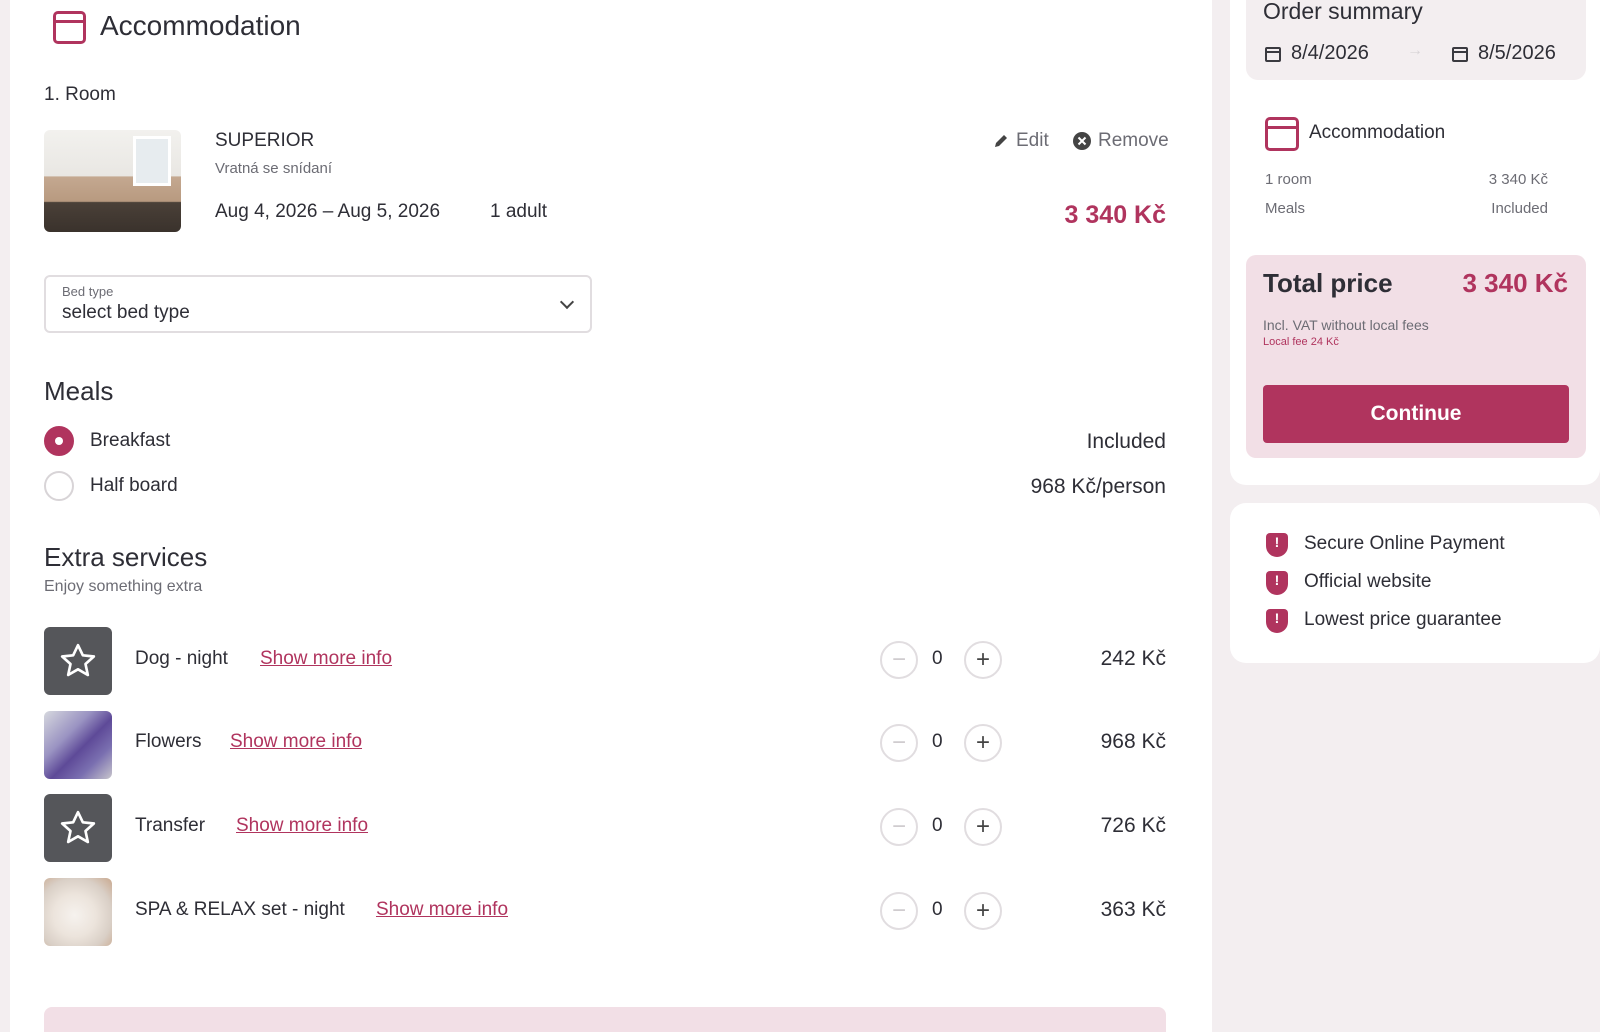 This screenshot has height=1032, width=1600. What do you see at coordinates (1404, 543) in the screenshot?
I see `trust-item-secure-payment: Secure Online Payment` at bounding box center [1404, 543].